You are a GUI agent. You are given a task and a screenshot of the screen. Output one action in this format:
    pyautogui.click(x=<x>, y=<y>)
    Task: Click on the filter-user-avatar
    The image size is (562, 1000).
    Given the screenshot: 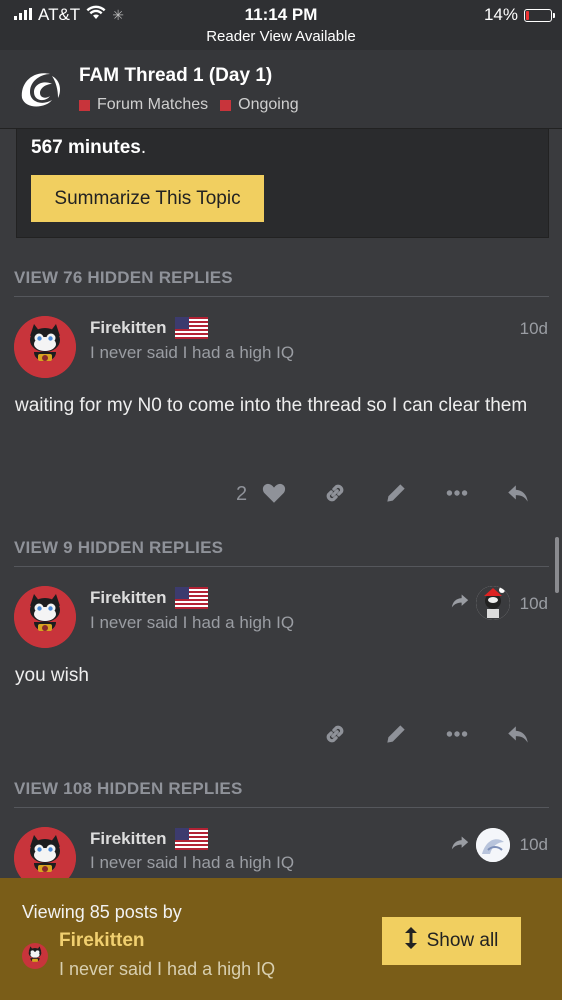 What is the action you would take?
    pyautogui.click(x=35, y=958)
    